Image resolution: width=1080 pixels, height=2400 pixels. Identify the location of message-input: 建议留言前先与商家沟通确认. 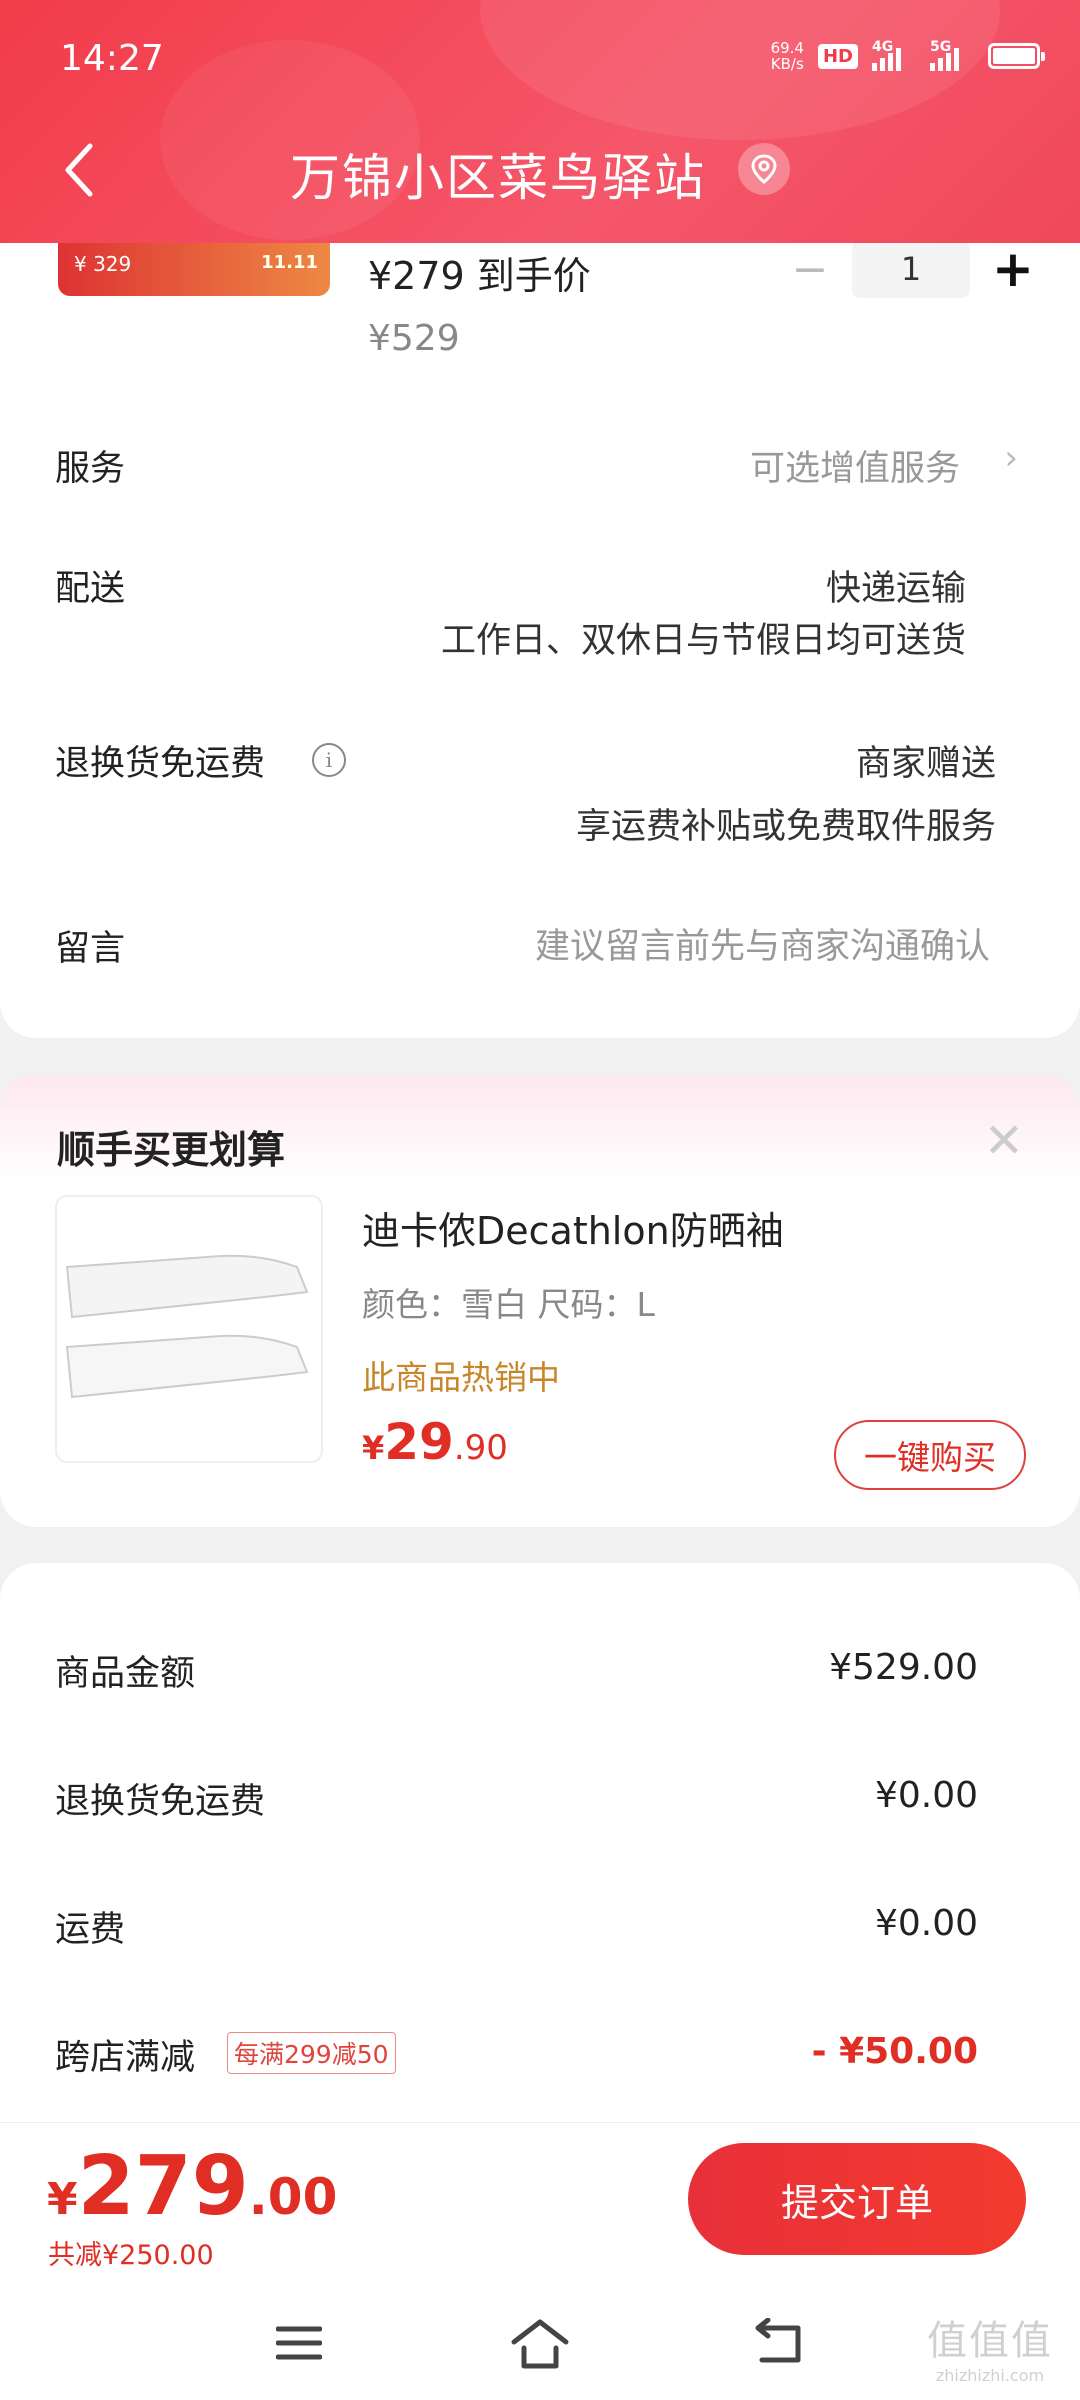
(762, 943).